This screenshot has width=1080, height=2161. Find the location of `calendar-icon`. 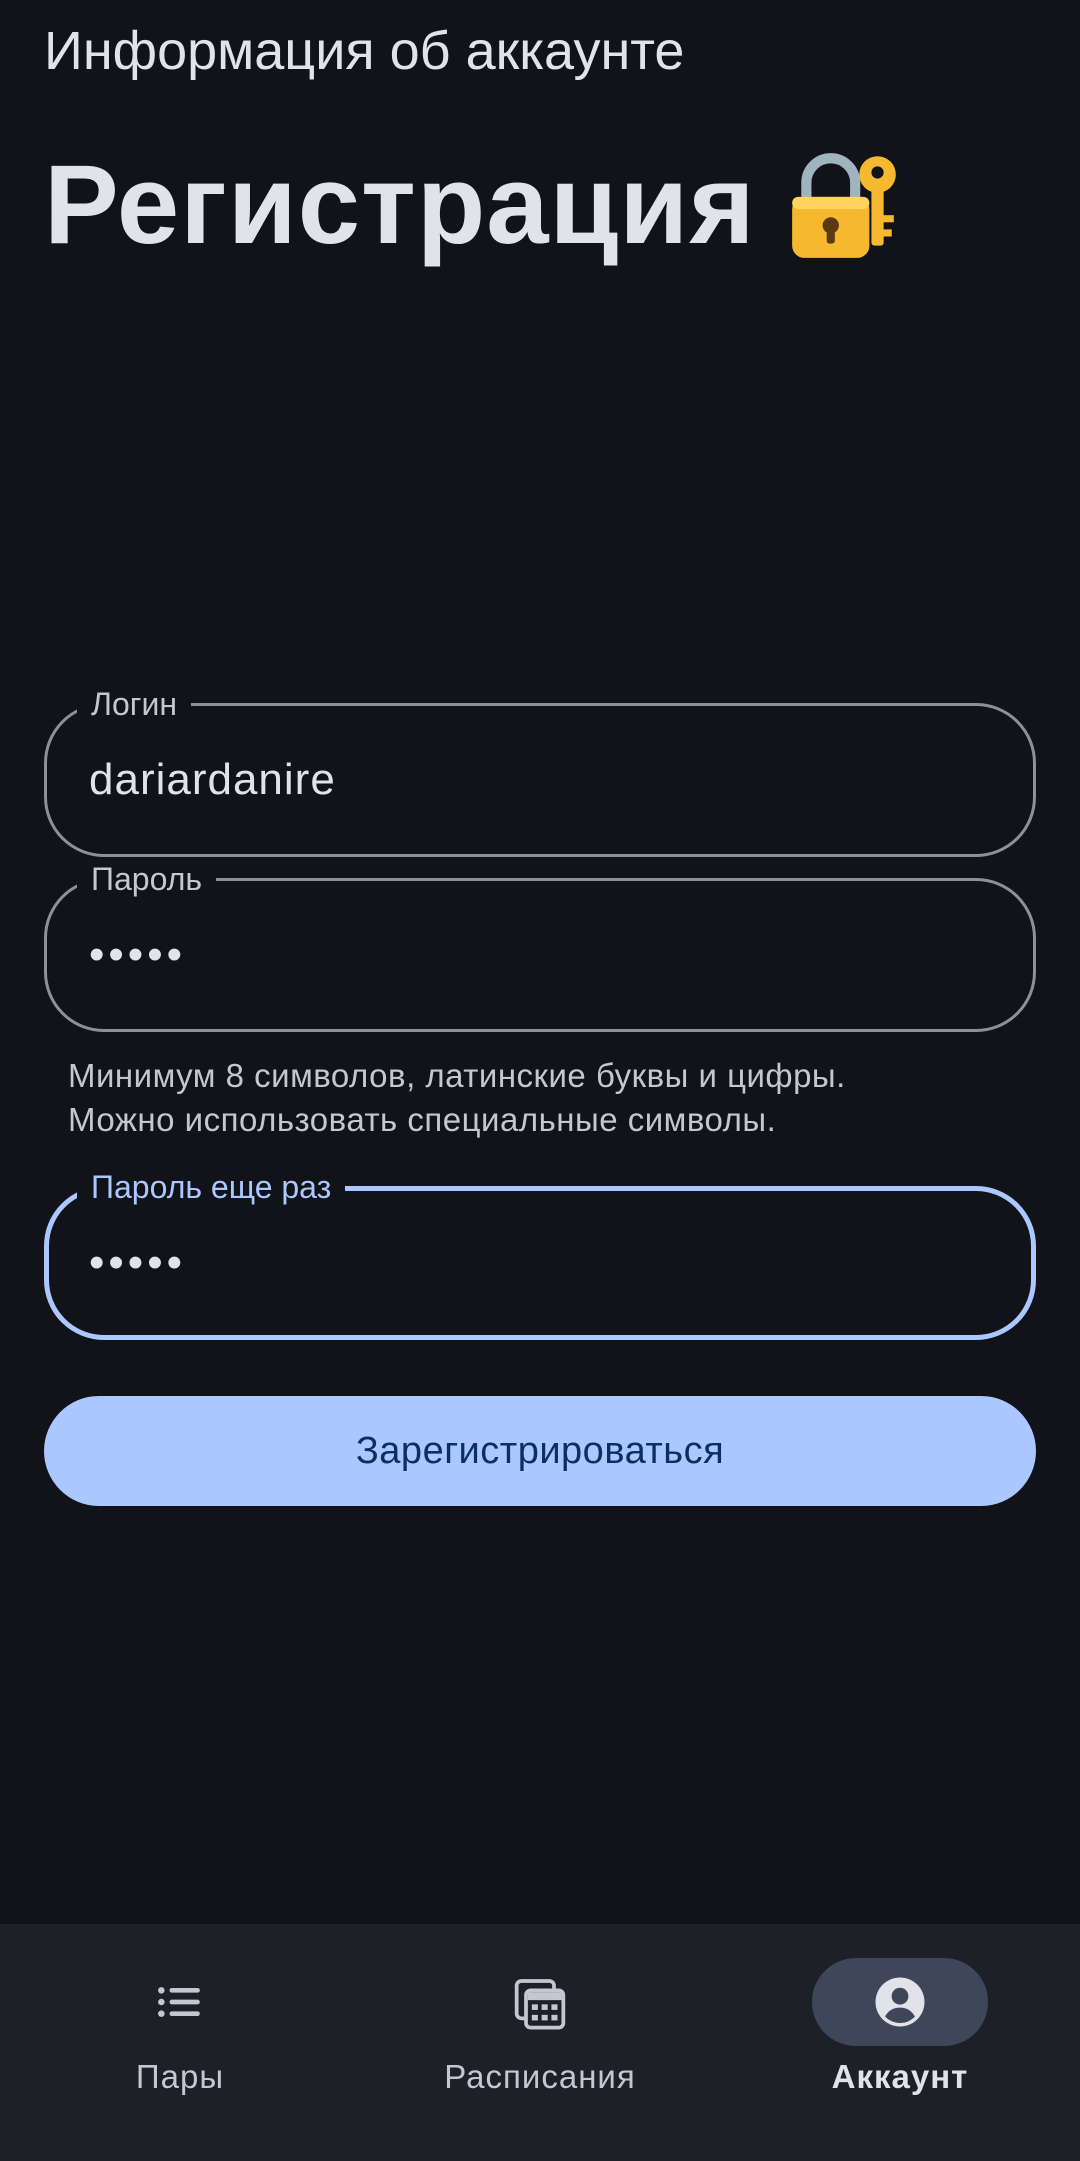

calendar-icon is located at coordinates (540, 2004).